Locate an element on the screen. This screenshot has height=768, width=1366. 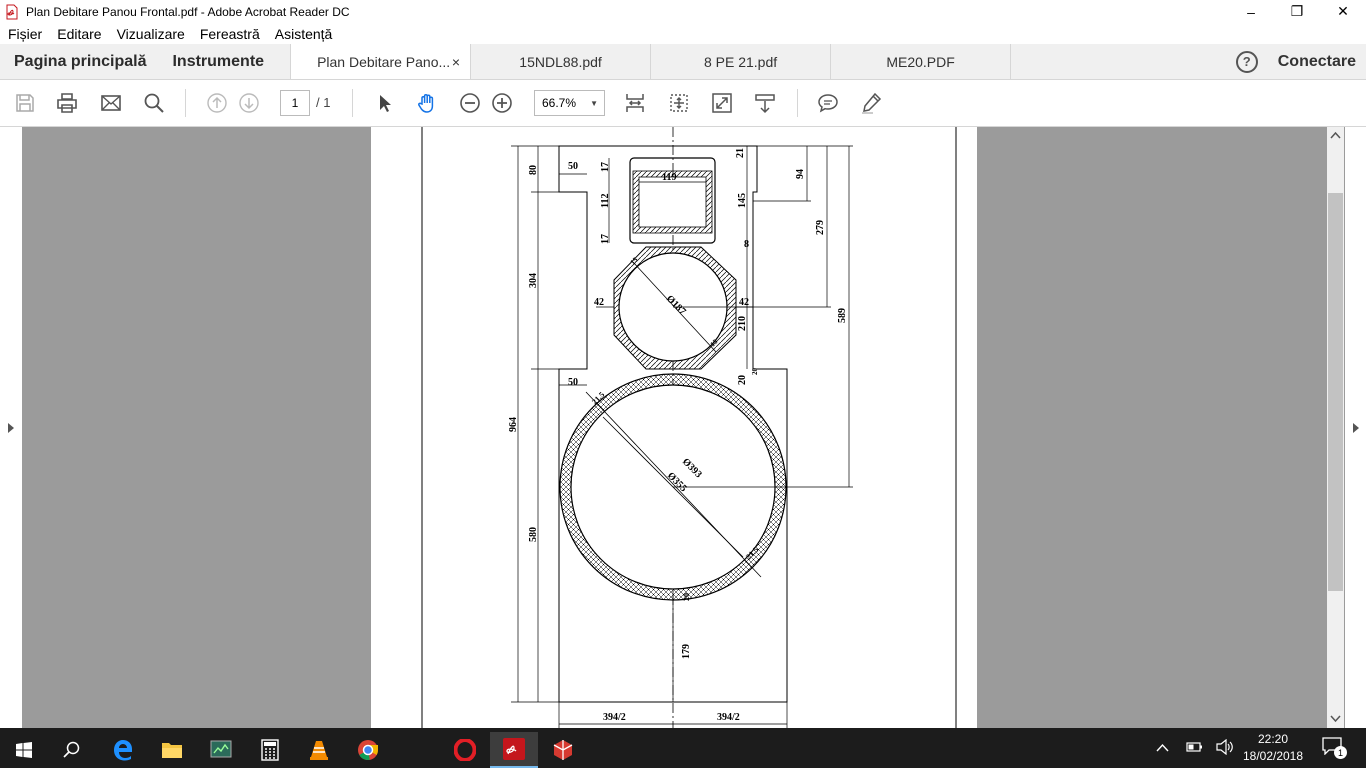
pdf-file-icon is located at coordinates (12, 11).